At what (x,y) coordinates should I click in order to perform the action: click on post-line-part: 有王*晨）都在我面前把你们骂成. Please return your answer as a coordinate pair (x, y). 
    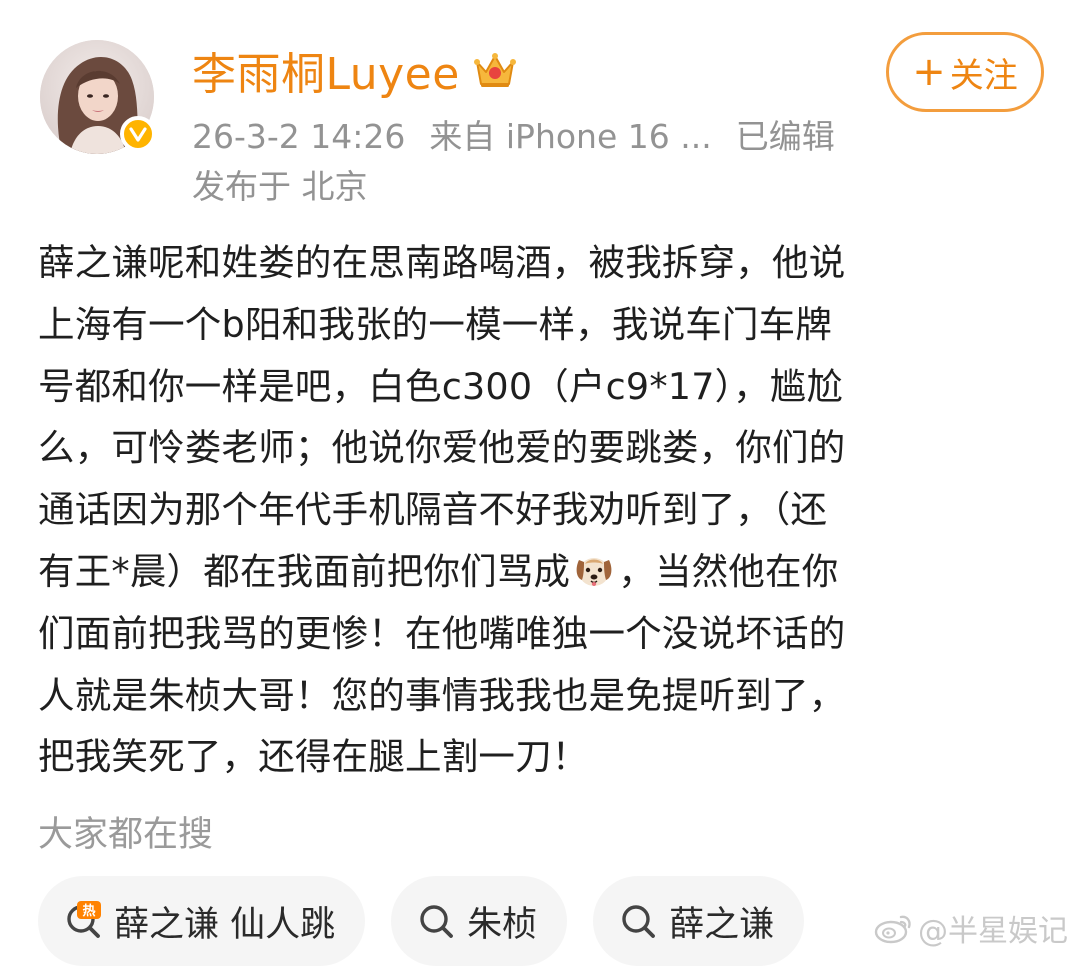
    Looking at the image, I should click on (304, 571).